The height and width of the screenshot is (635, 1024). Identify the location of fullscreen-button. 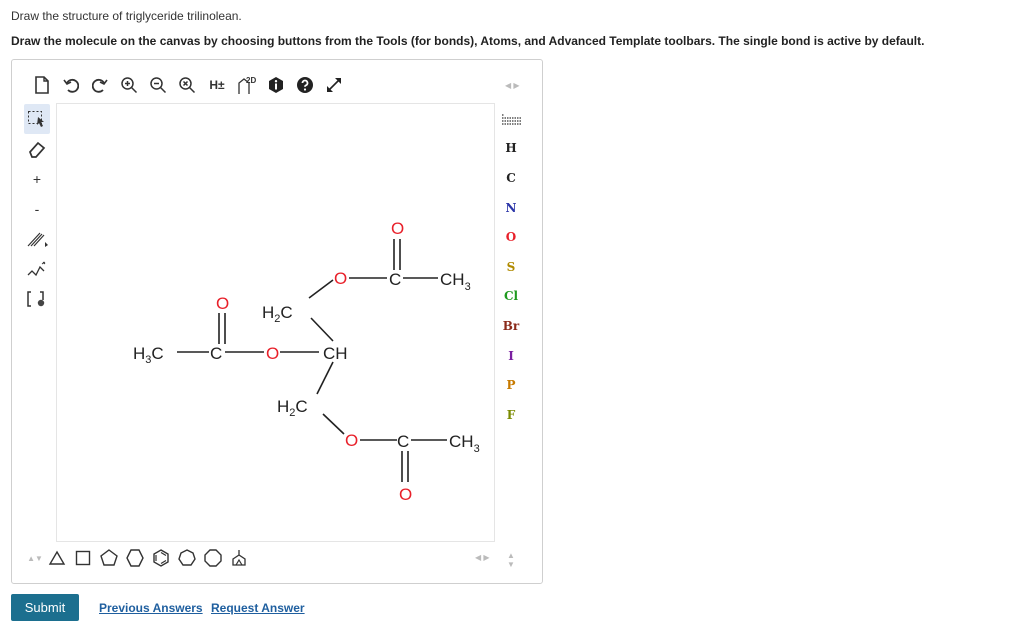
(334, 85).